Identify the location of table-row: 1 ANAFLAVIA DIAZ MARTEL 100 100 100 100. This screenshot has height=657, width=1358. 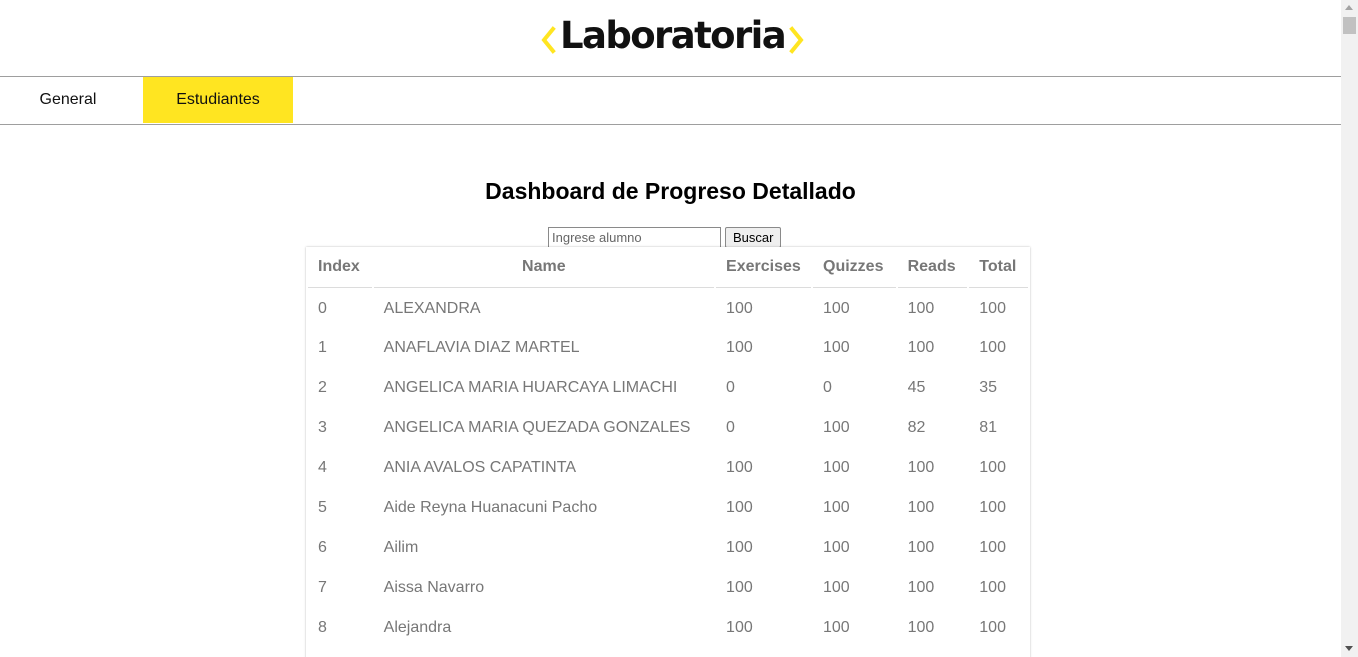
(668, 348).